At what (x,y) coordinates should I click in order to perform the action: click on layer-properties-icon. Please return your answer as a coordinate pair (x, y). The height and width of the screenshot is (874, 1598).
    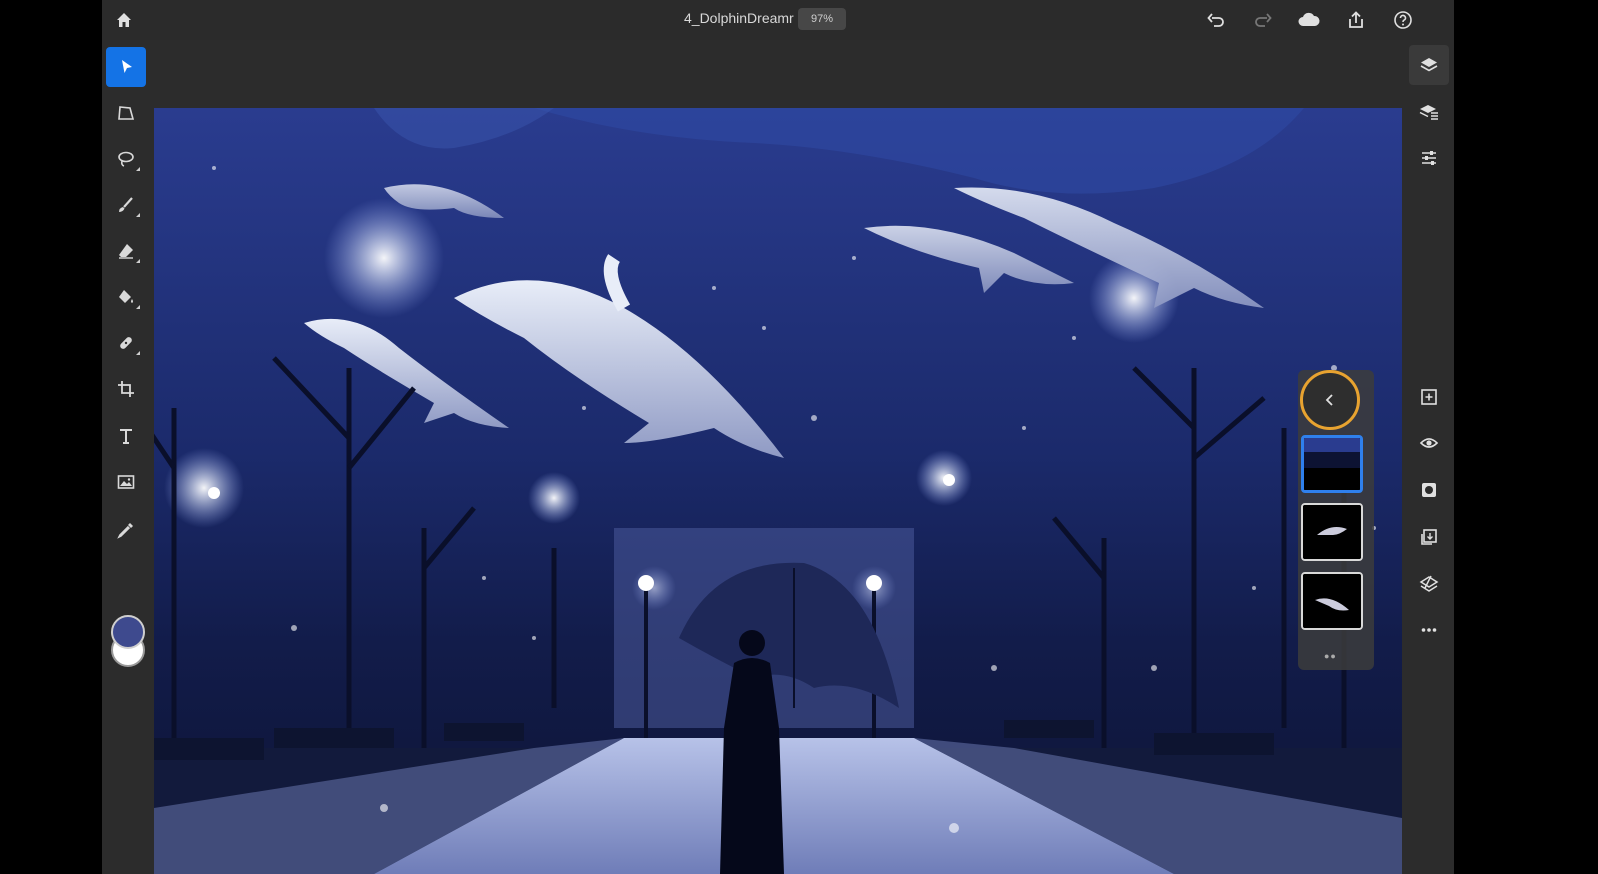
    Looking at the image, I should click on (1428, 112).